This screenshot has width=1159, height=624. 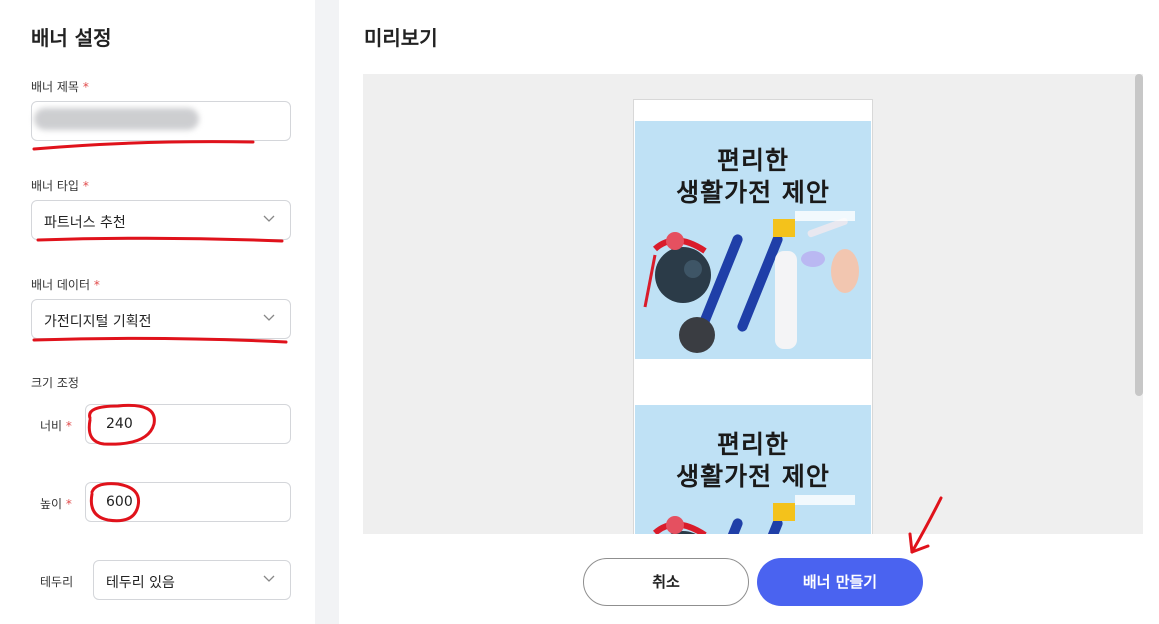 What do you see at coordinates (116, 119) in the screenshot?
I see `redacted-title-text` at bounding box center [116, 119].